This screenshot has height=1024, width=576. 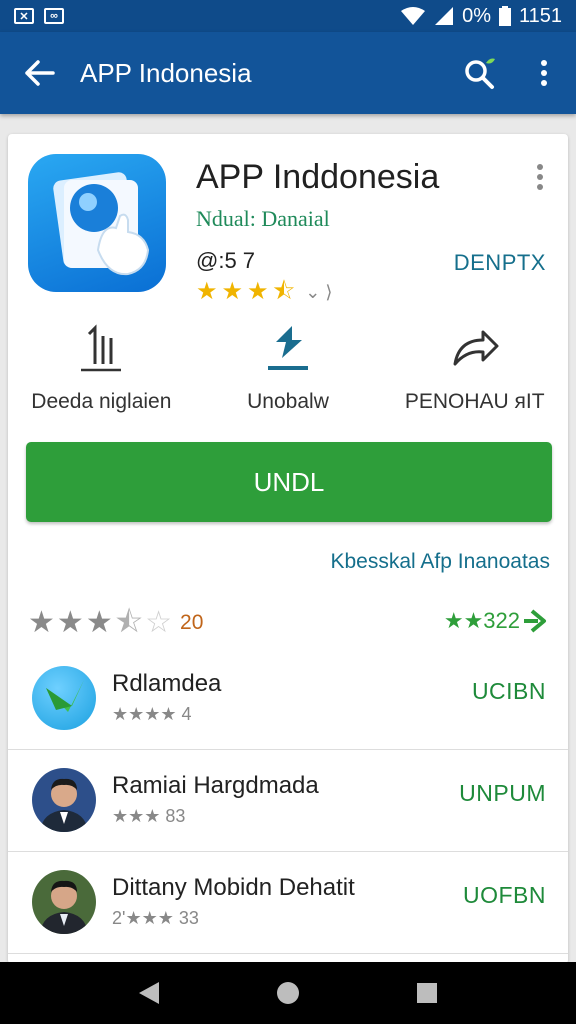 What do you see at coordinates (288, 73) in the screenshot?
I see `app-bar: APP Indonesia` at bounding box center [288, 73].